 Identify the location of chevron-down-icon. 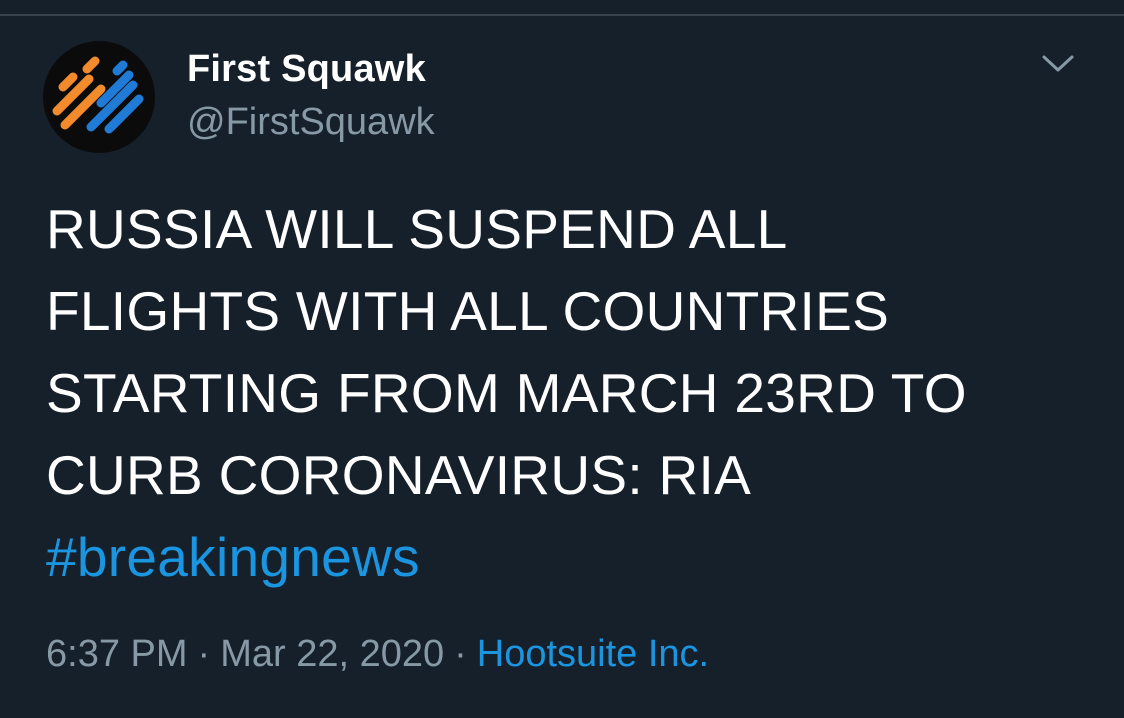
(1058, 63).